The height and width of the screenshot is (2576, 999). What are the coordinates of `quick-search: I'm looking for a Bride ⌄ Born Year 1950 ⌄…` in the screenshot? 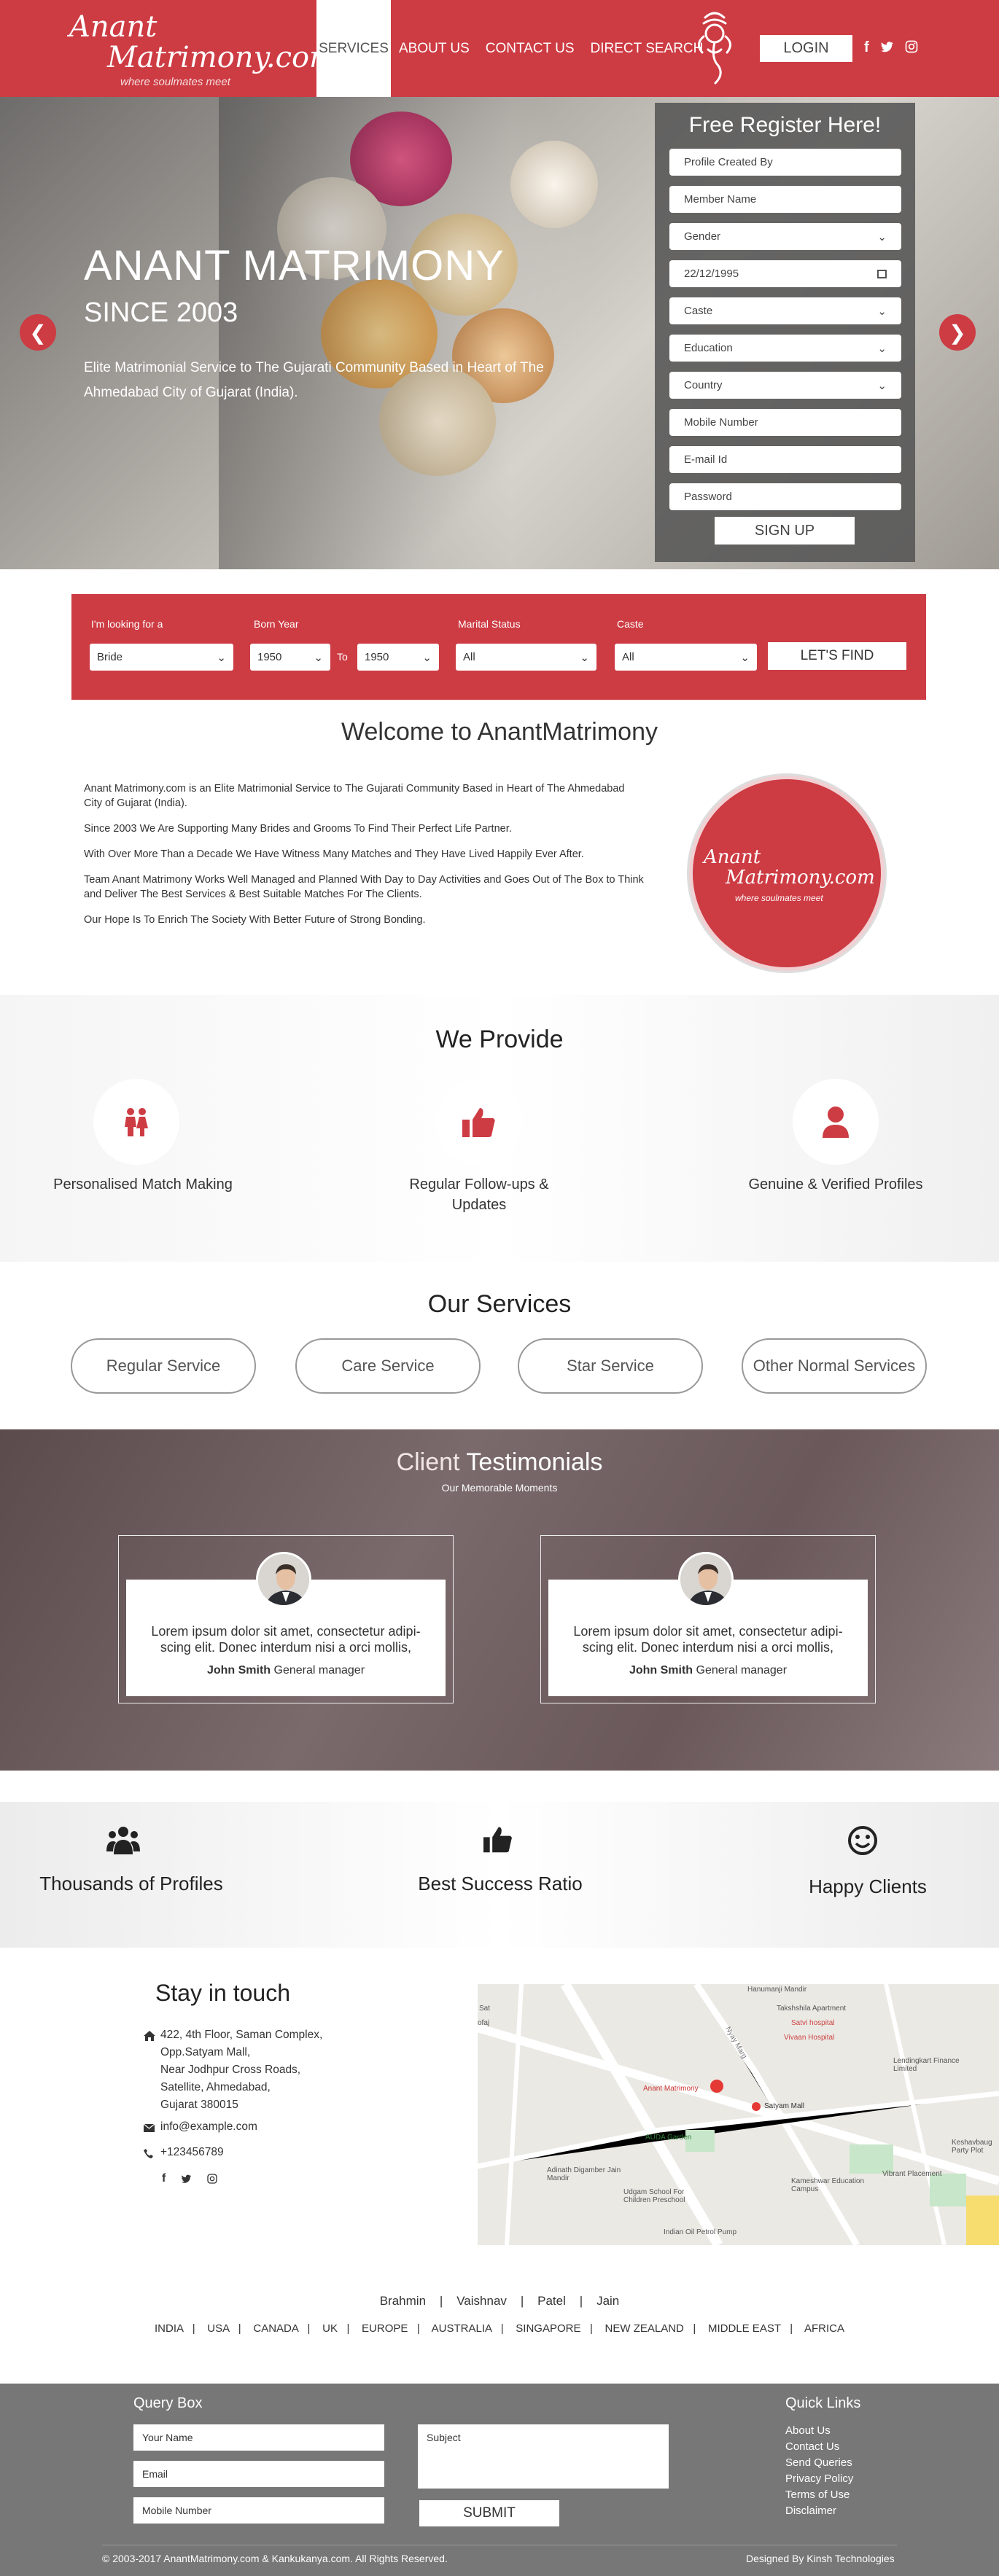 It's located at (498, 647).